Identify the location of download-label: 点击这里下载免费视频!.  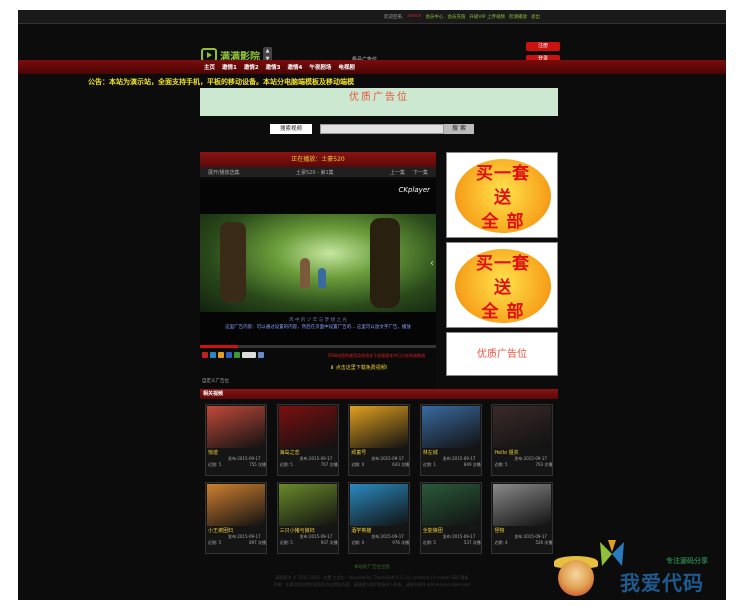
(361, 368).